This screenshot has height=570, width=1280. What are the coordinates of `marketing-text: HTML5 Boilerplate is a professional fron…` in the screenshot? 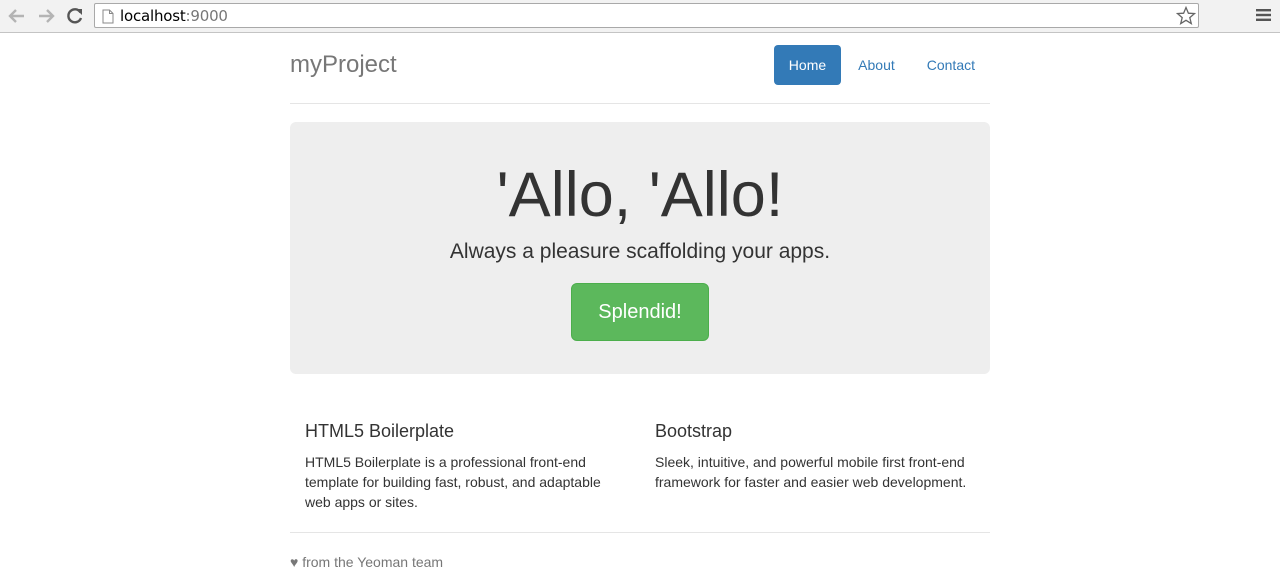 It's located at (453, 482).